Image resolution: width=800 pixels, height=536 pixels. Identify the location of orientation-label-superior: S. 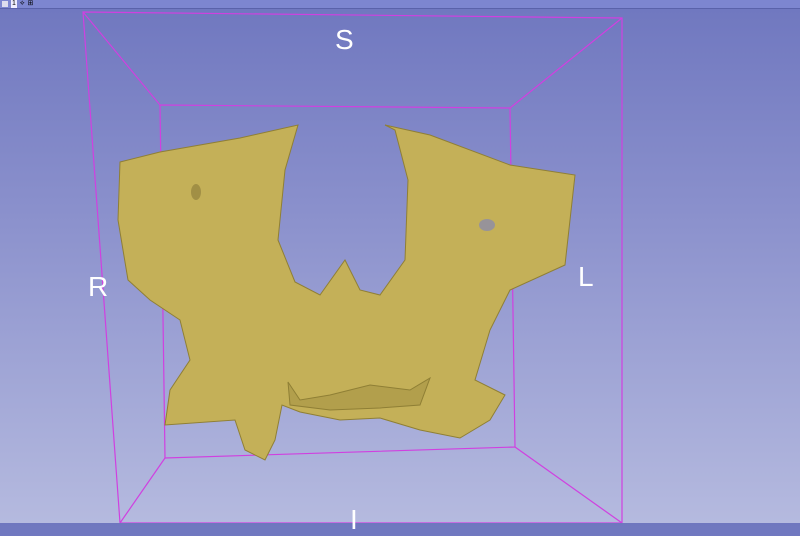
(344, 39).